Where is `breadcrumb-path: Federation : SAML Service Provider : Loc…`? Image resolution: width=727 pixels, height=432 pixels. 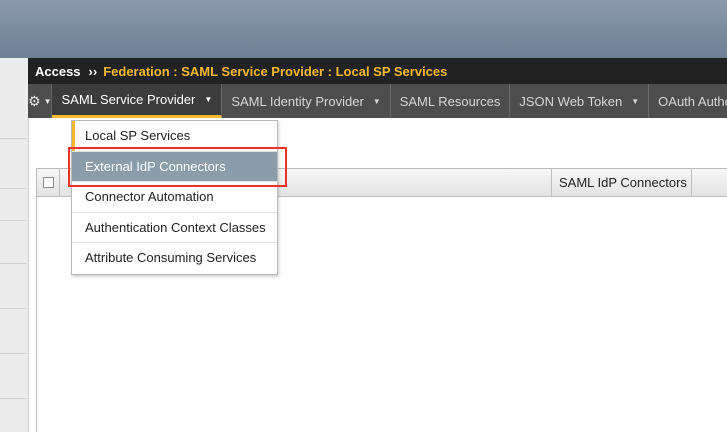 breadcrumb-path: Federation : SAML Service Provider : Loc… is located at coordinates (275, 71).